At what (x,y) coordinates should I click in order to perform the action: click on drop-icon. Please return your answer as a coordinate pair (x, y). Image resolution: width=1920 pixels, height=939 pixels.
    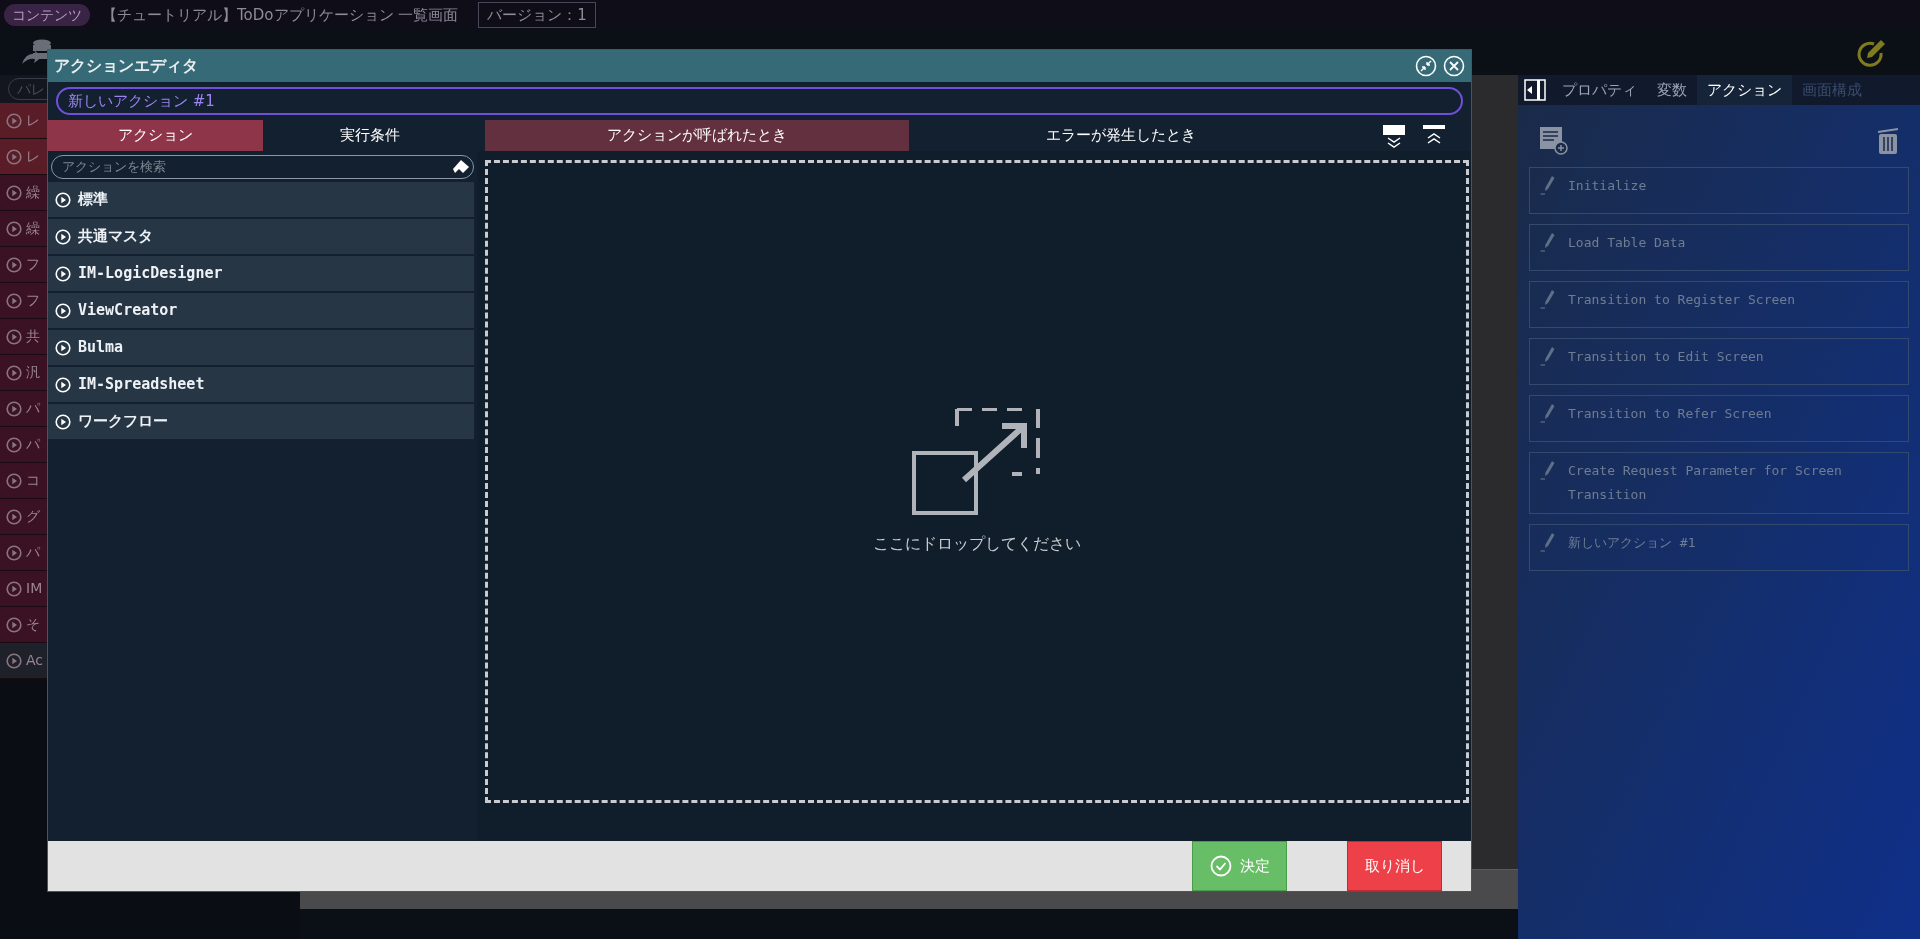
    Looking at the image, I should click on (977, 461).